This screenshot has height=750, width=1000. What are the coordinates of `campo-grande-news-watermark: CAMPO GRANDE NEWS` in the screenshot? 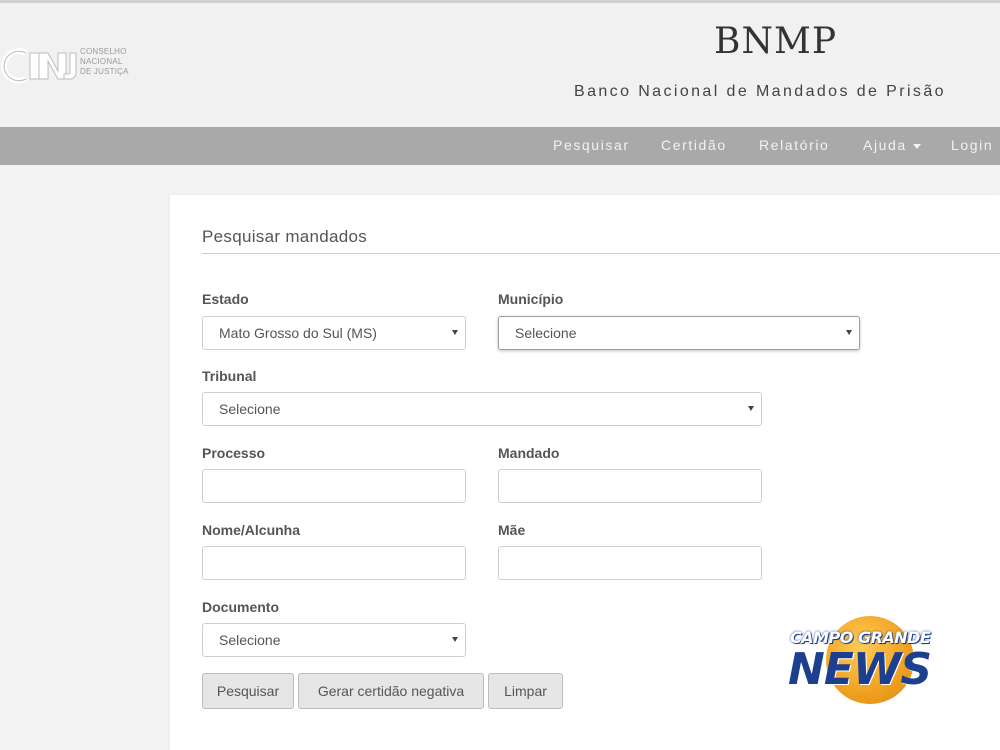 It's located at (871, 662).